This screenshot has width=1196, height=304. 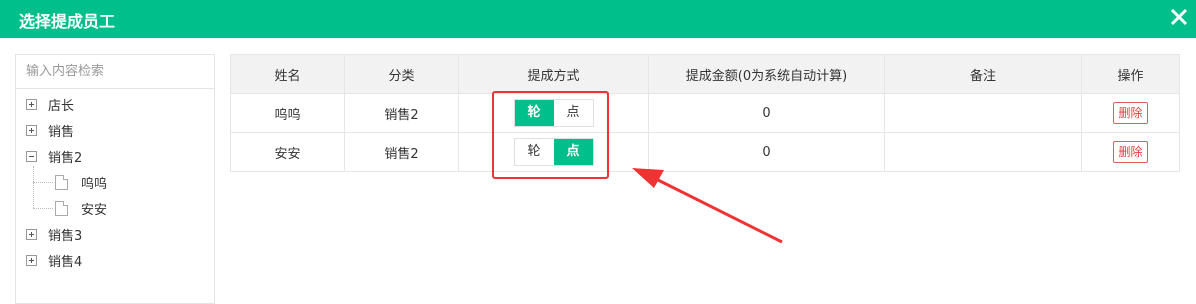 I want to click on minus-box-icon, so click(x=31, y=156).